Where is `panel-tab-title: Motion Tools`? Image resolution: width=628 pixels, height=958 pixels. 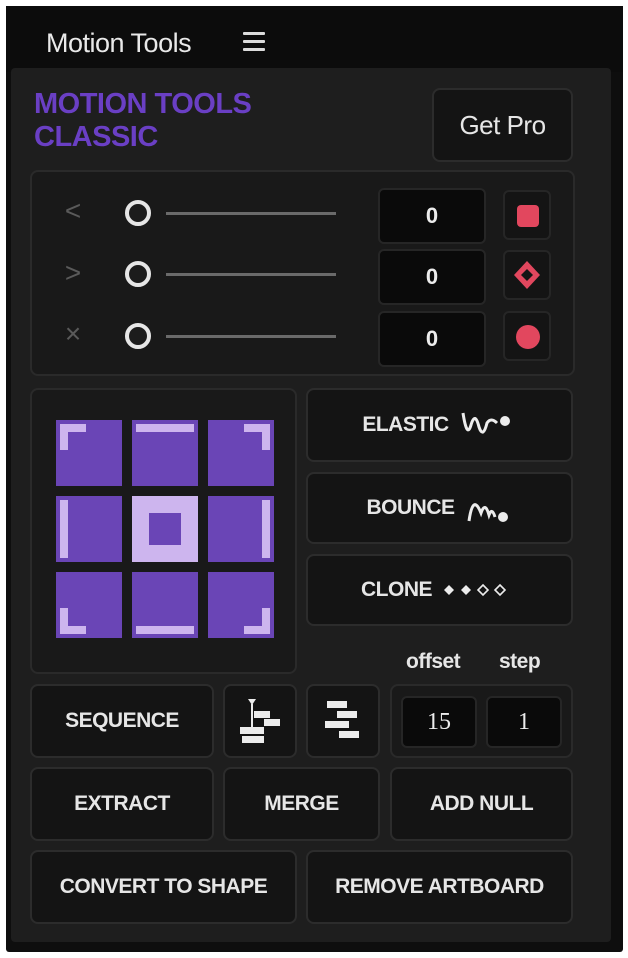 panel-tab-title: Motion Tools is located at coordinates (119, 43).